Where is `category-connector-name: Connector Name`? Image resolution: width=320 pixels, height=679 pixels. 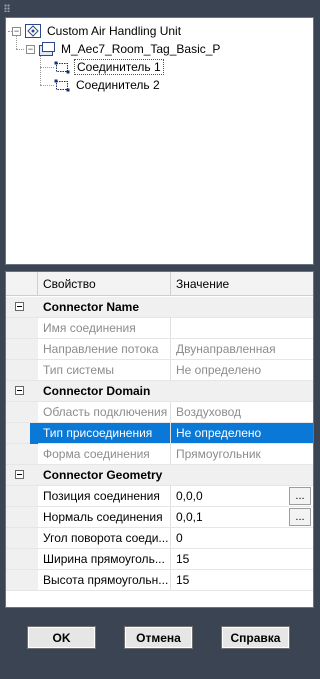 category-connector-name: Connector Name is located at coordinates (159, 307).